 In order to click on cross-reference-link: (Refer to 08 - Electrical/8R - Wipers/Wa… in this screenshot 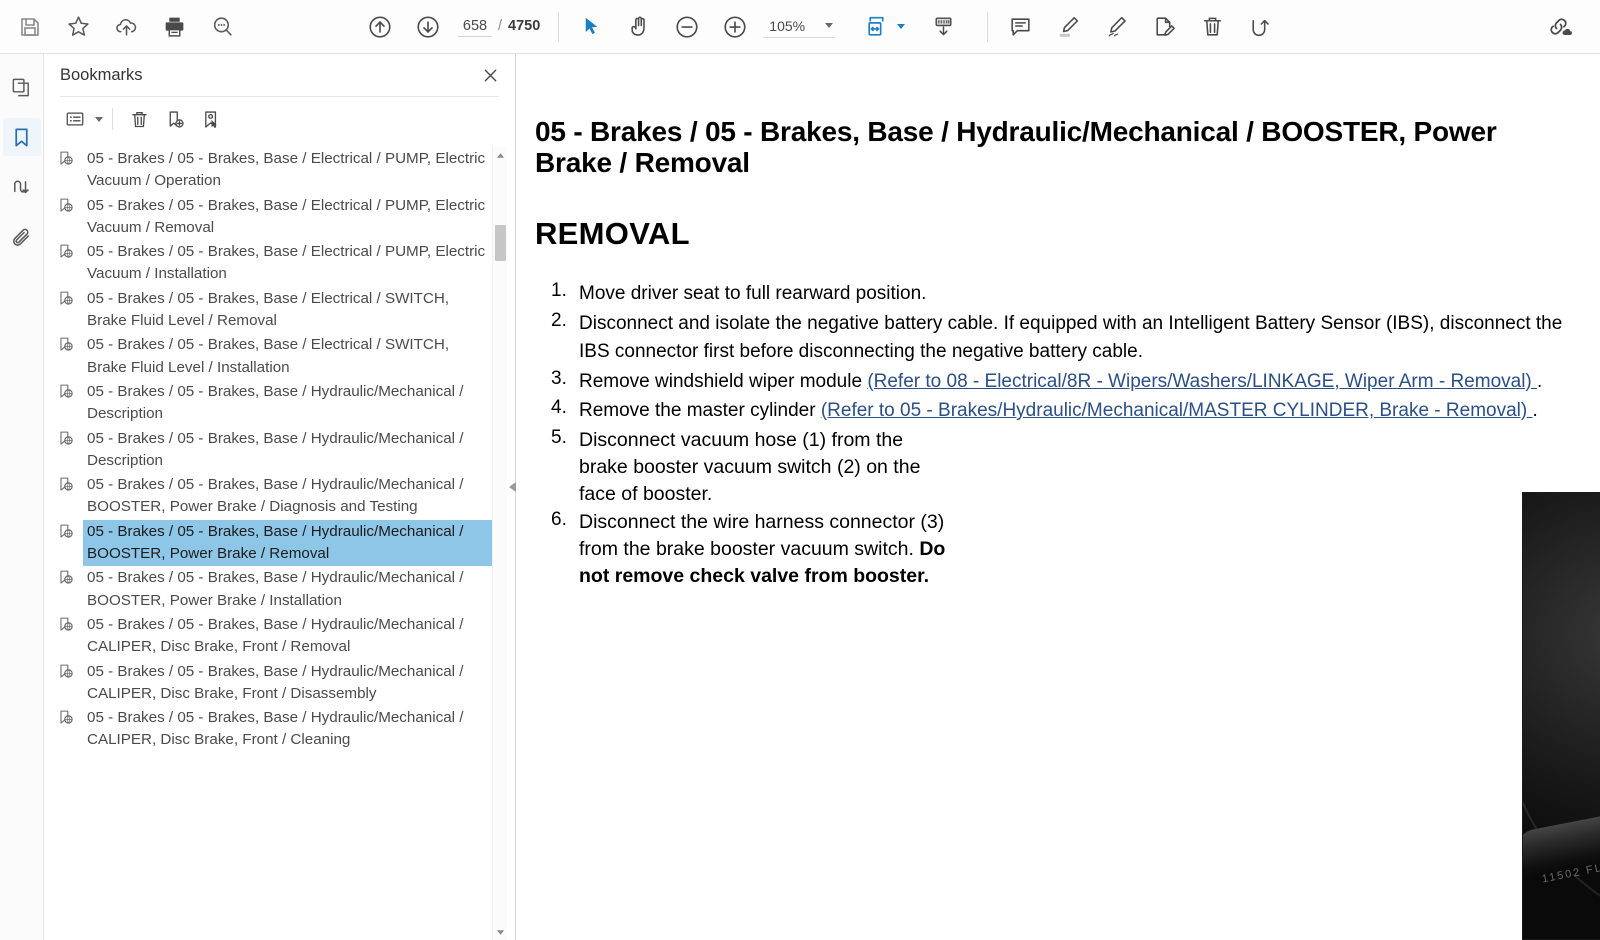, I will do `click(1202, 381)`.